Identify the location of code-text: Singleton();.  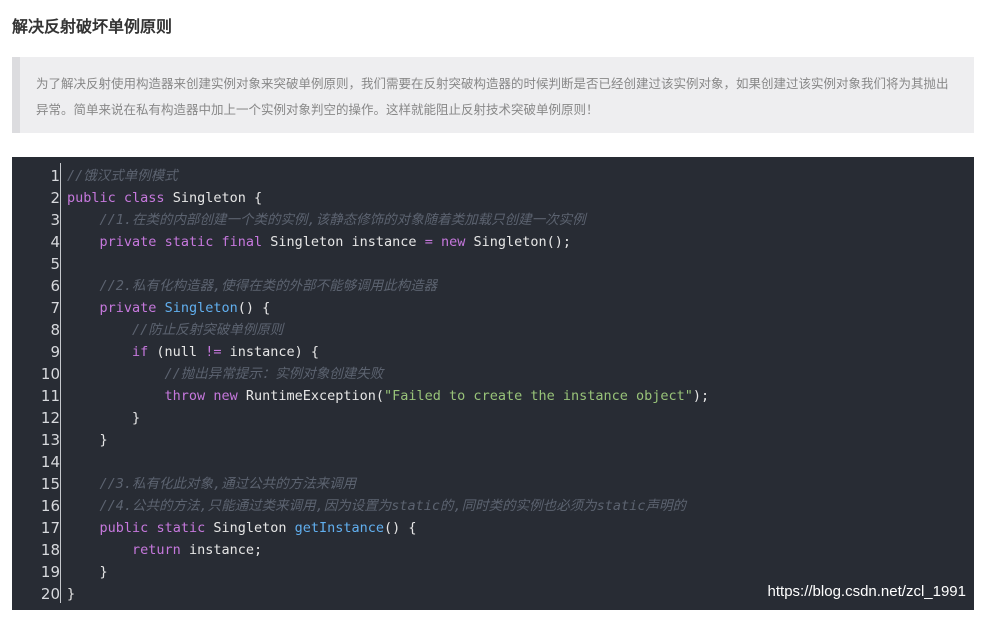
(518, 242).